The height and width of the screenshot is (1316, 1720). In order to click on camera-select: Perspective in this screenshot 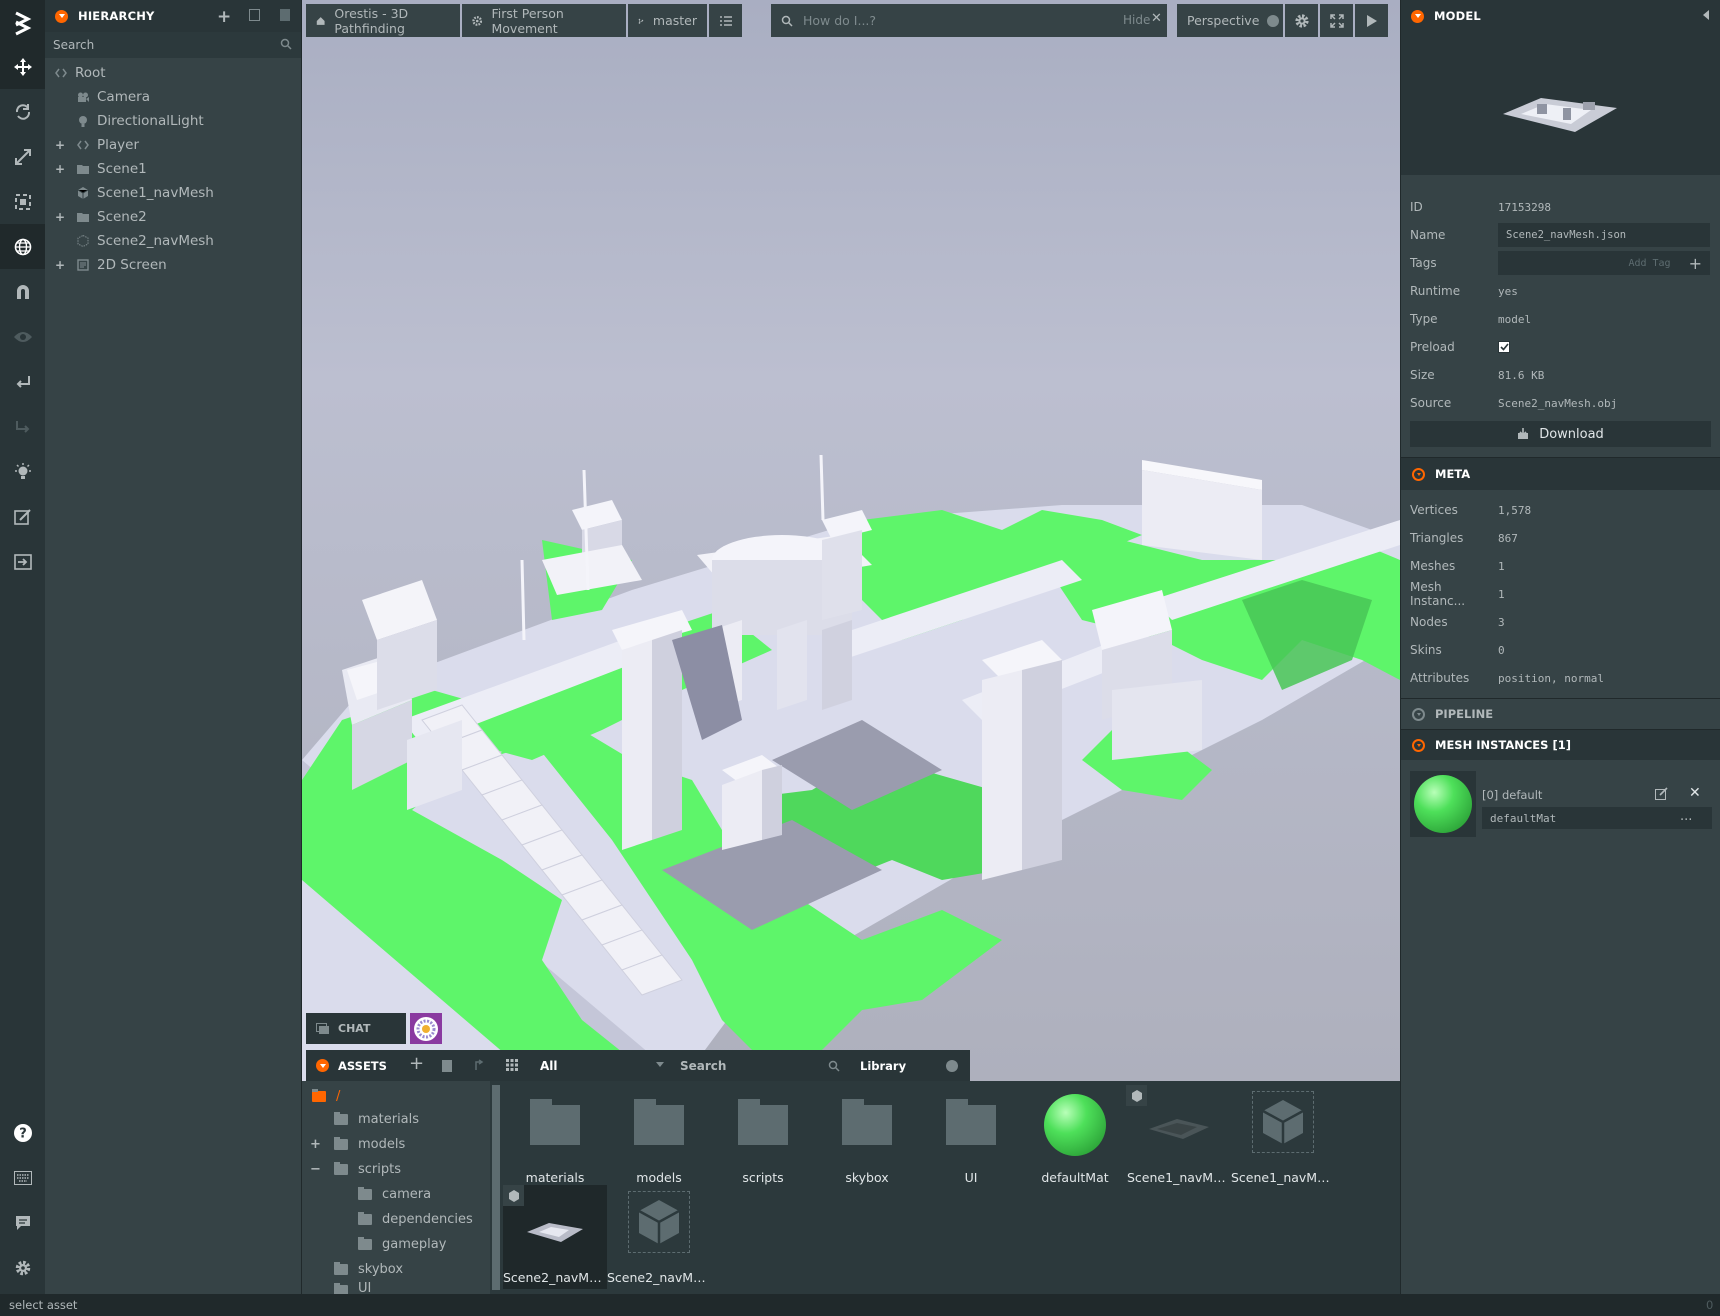, I will do `click(1230, 20)`.